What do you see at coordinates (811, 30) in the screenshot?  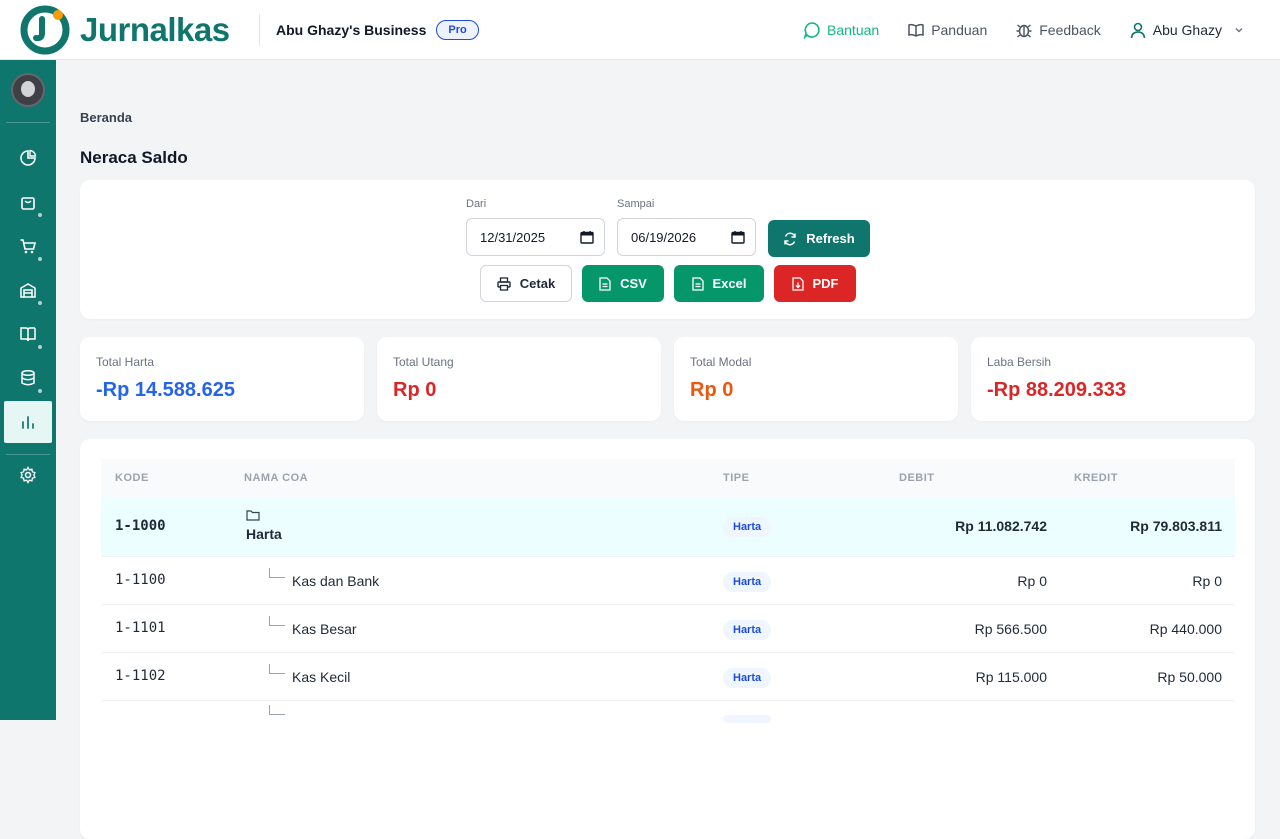 I see `chat-bubble-icon` at bounding box center [811, 30].